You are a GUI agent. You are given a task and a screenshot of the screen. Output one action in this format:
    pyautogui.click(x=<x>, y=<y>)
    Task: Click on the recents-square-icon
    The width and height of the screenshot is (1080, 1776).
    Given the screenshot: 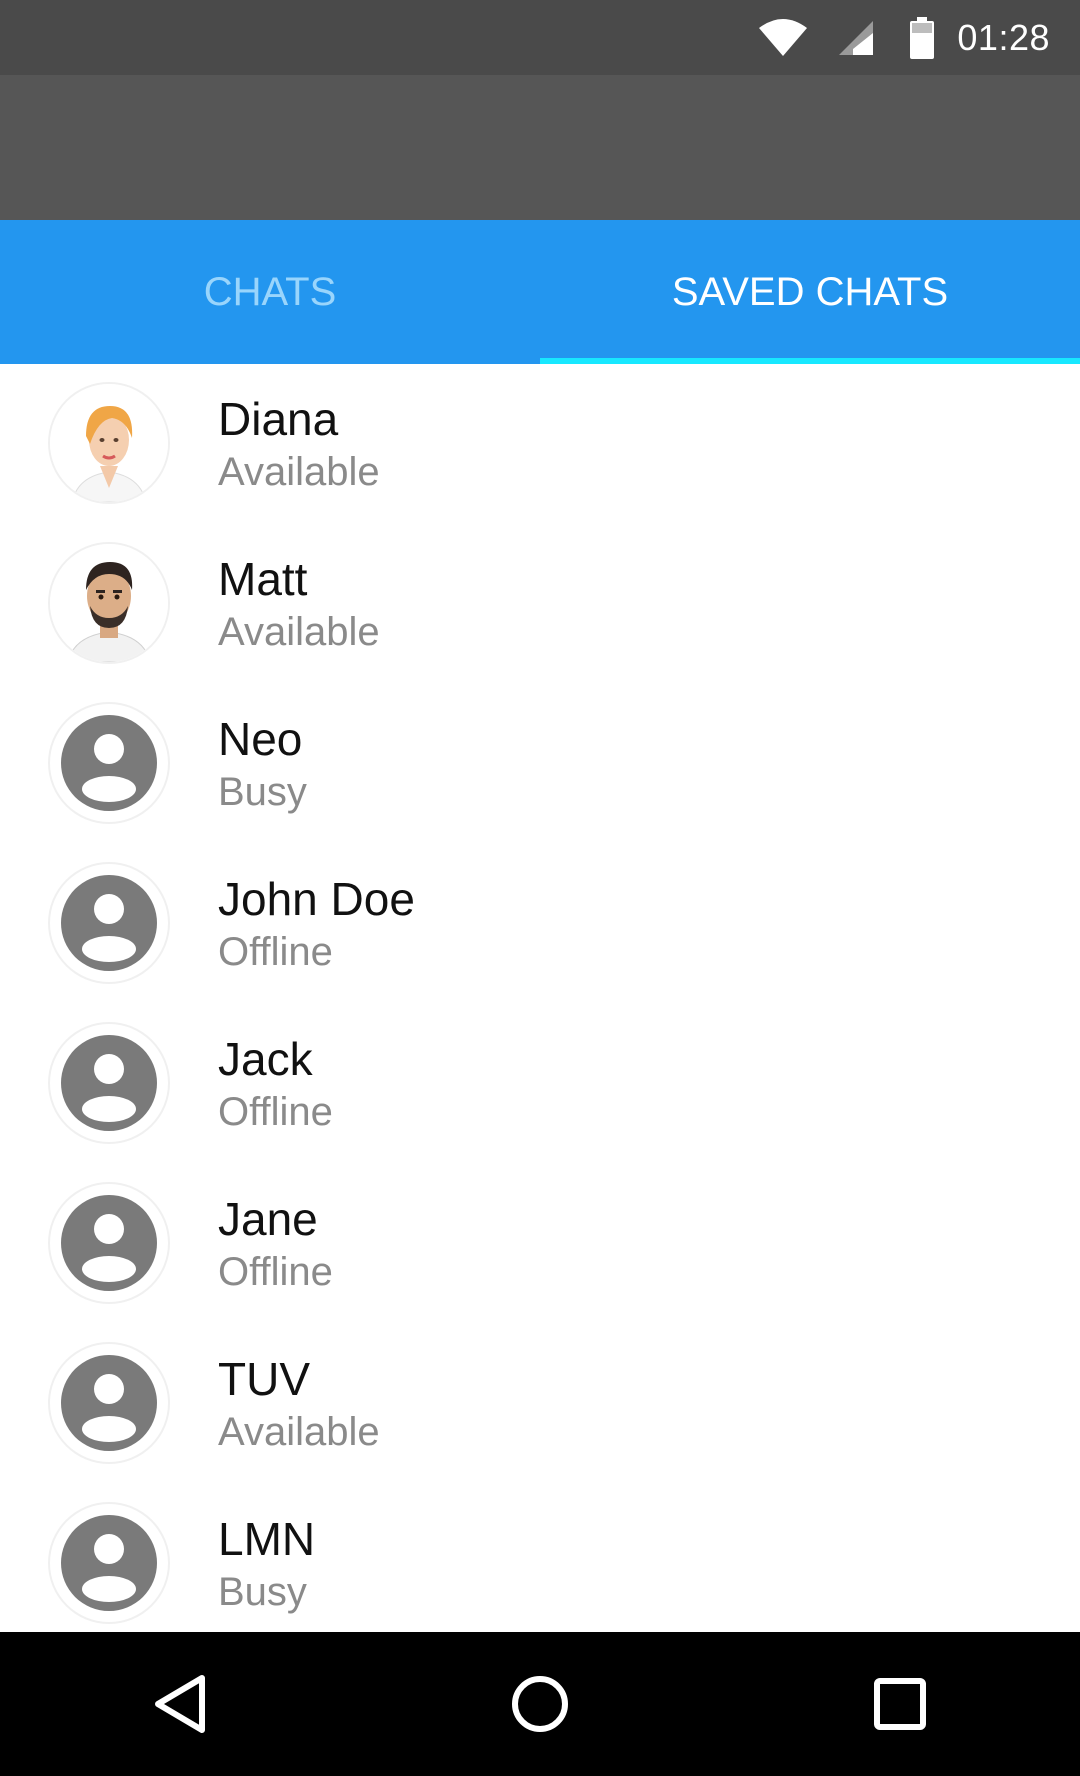 What is the action you would take?
    pyautogui.click(x=900, y=1704)
    